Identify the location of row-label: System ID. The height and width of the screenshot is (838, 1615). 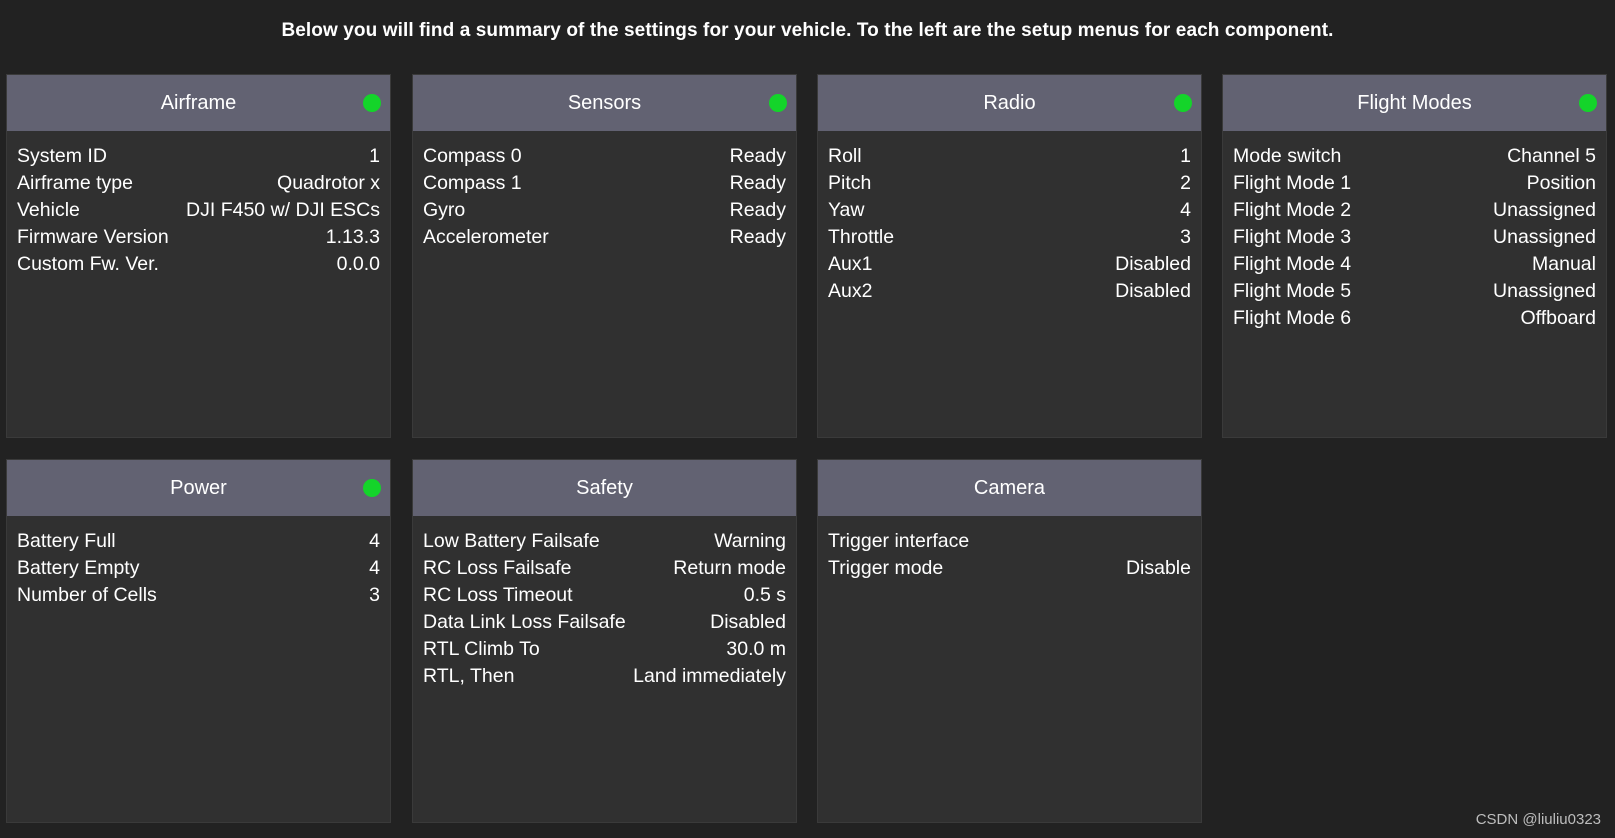
(62, 156).